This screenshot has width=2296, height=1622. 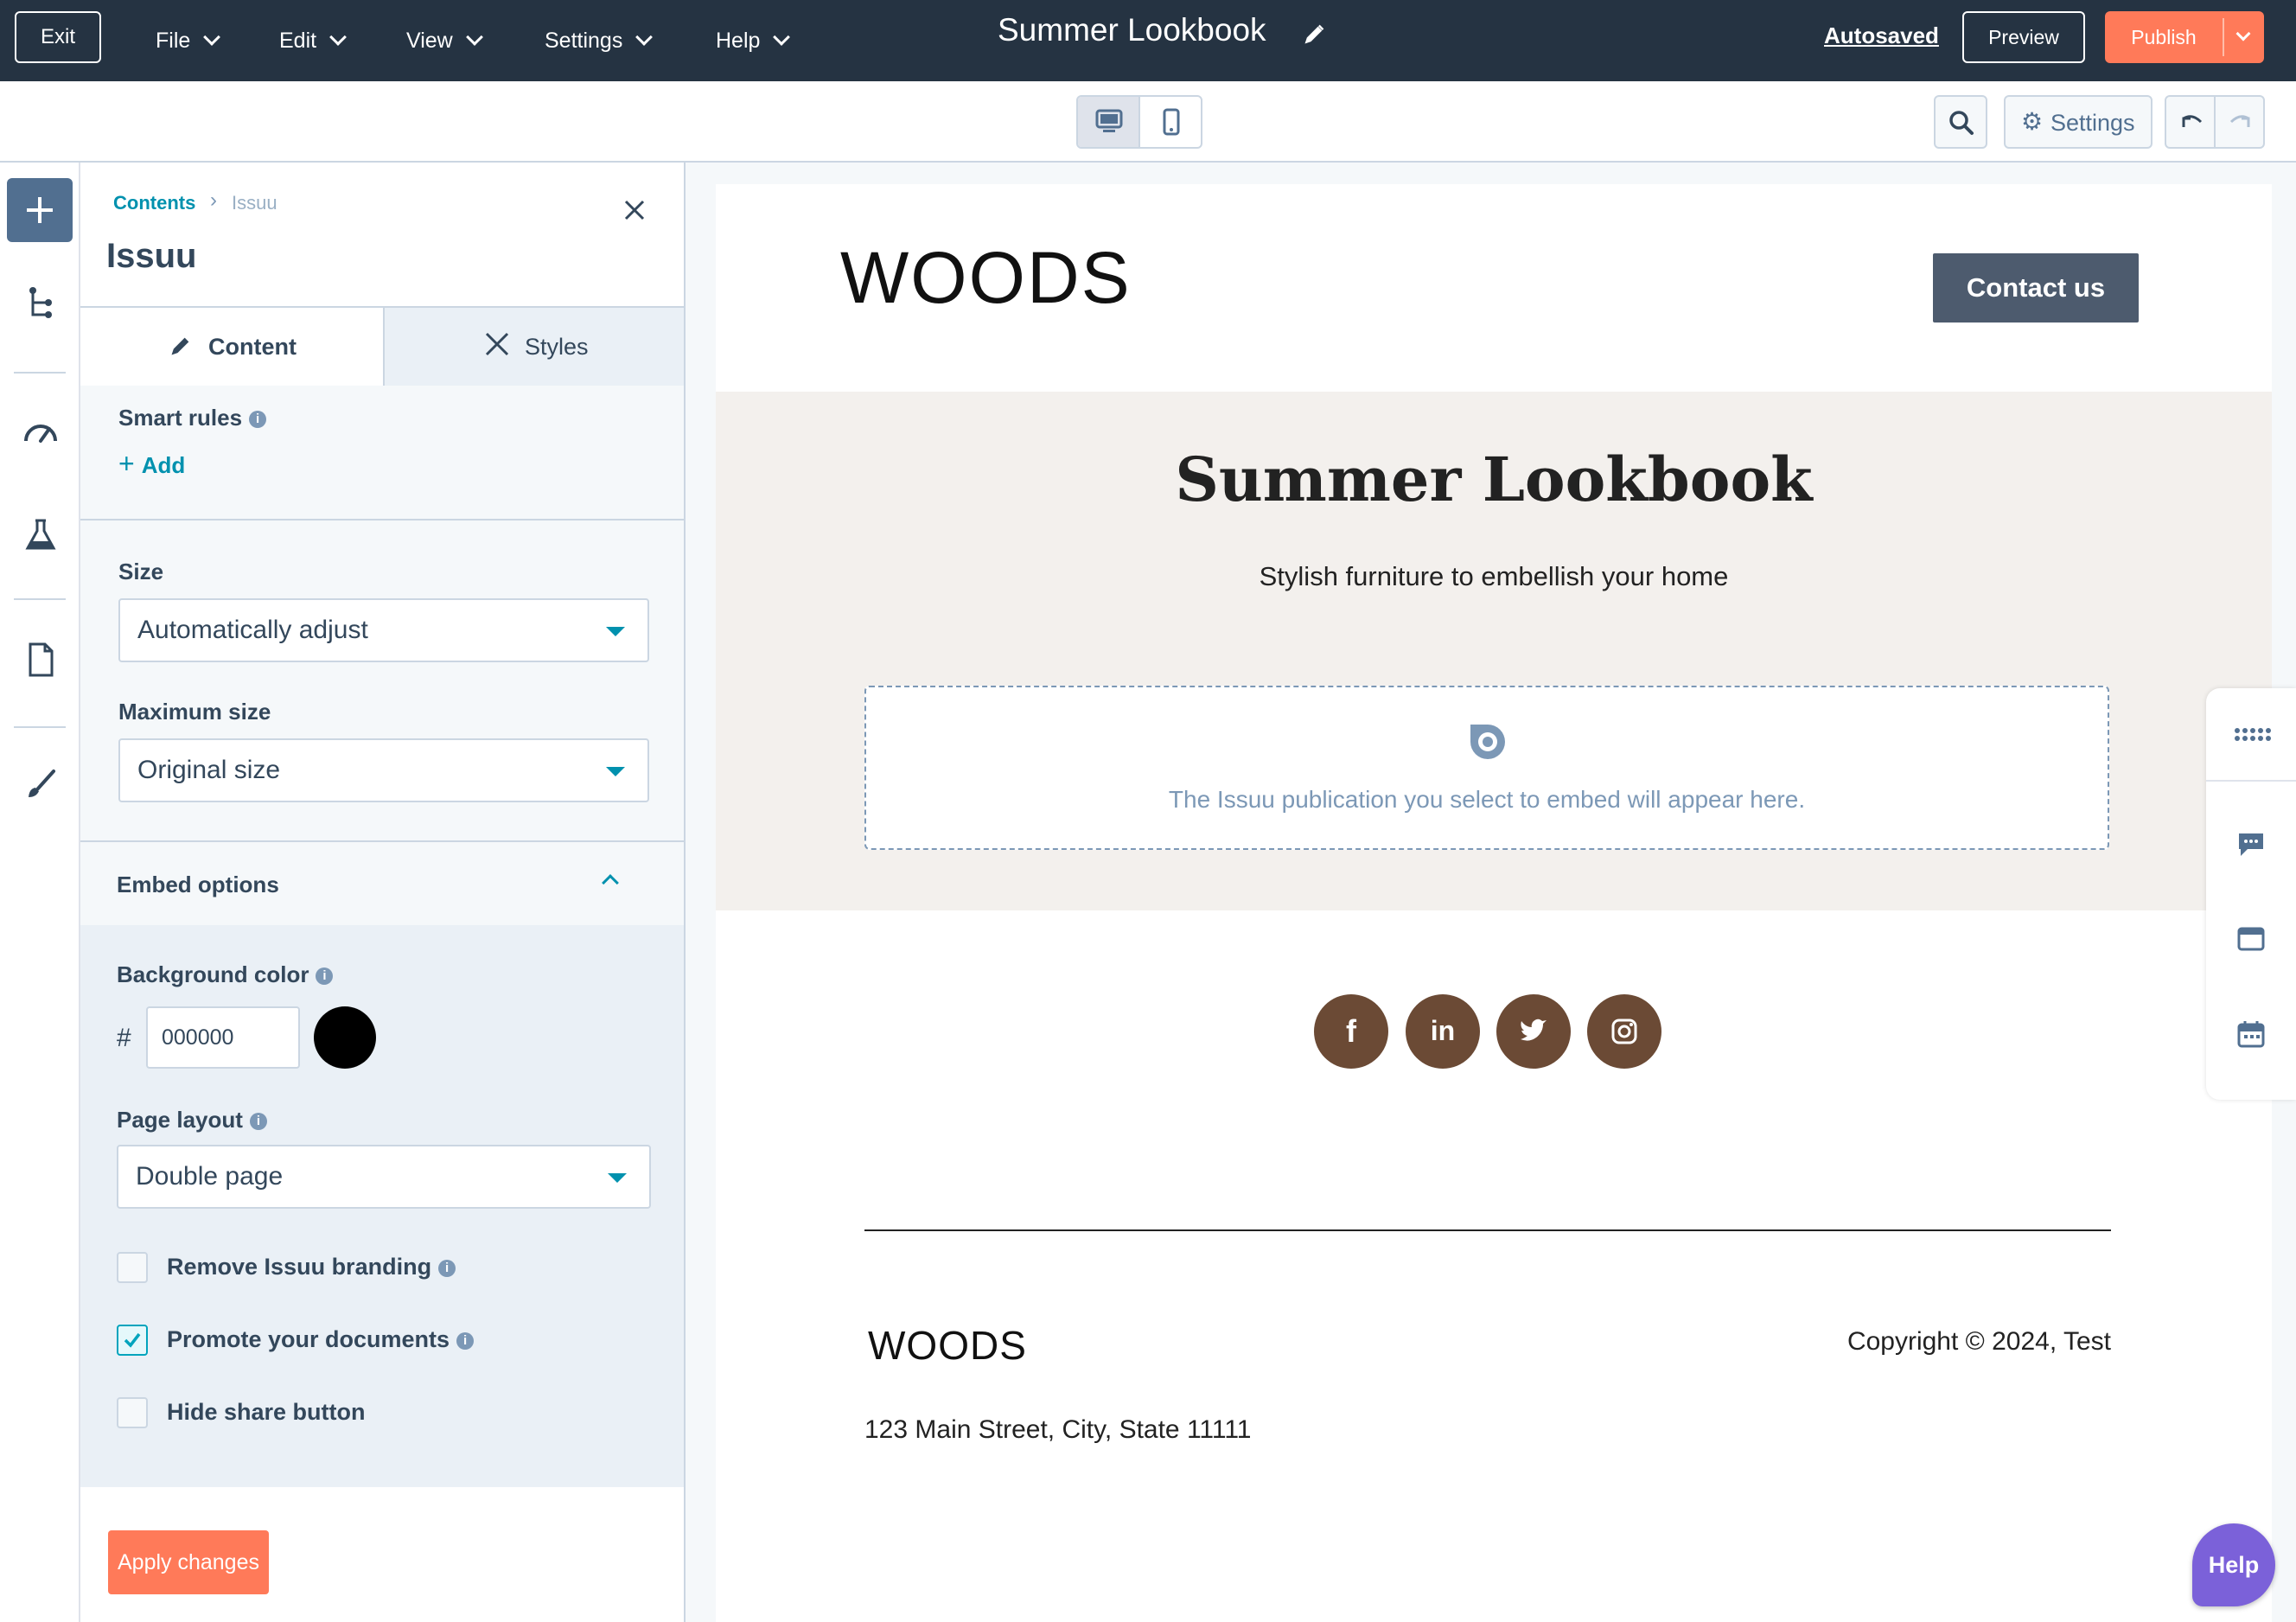 I want to click on panel-tabs: Content Styles, so click(x=382, y=346).